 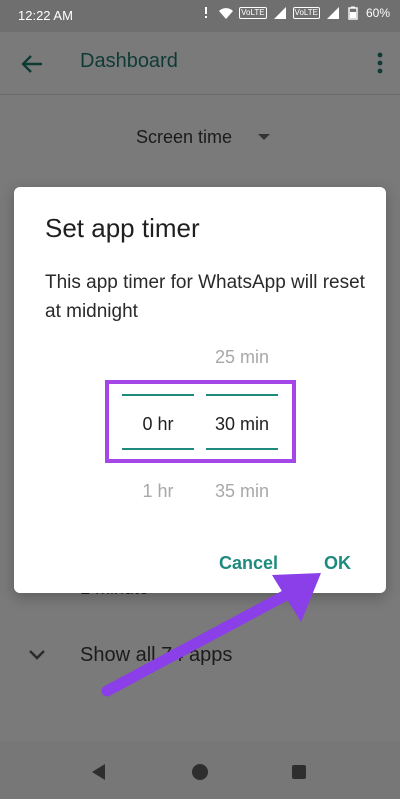 What do you see at coordinates (200, 63) in the screenshot?
I see `app-bar: Dashboard` at bounding box center [200, 63].